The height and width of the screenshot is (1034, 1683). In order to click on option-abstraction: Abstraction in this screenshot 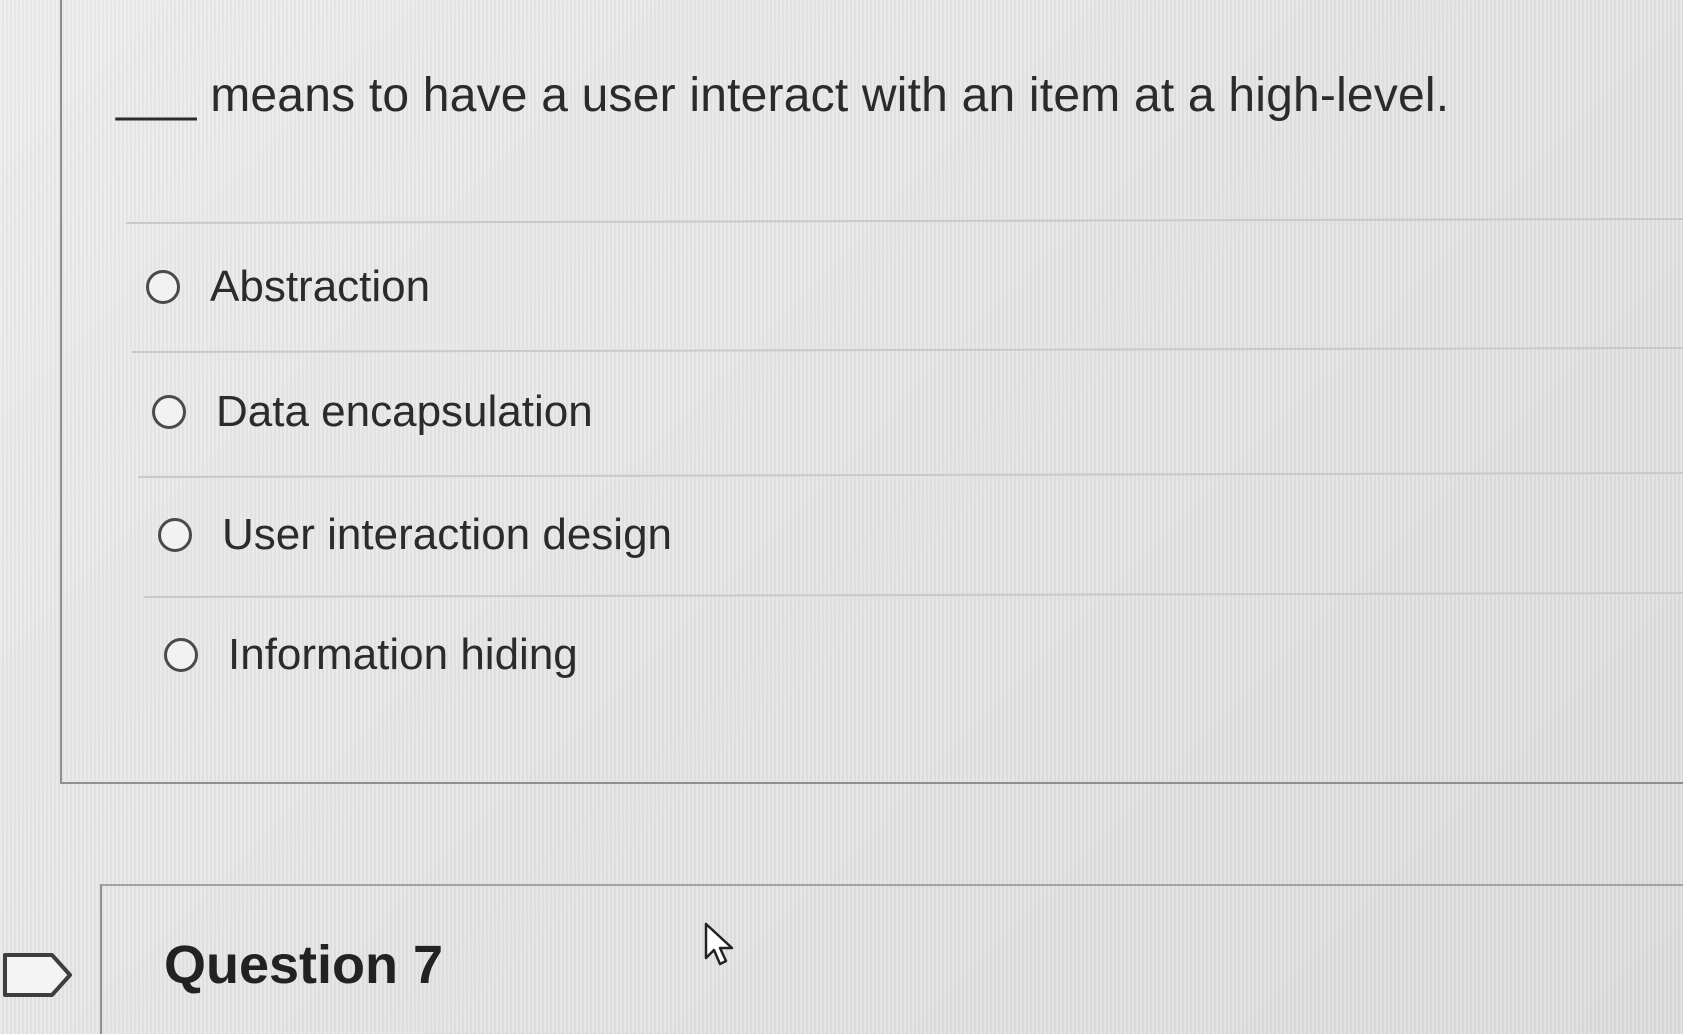, I will do `click(288, 287)`.